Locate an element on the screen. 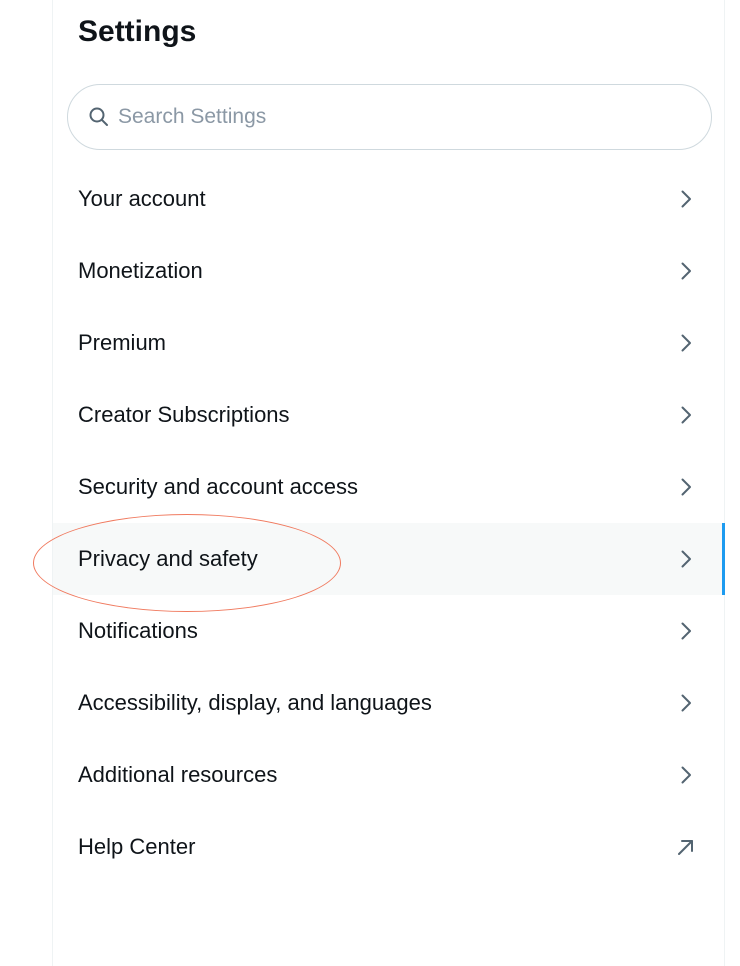  settings-item-label: Privacy and safety is located at coordinates (168, 558).